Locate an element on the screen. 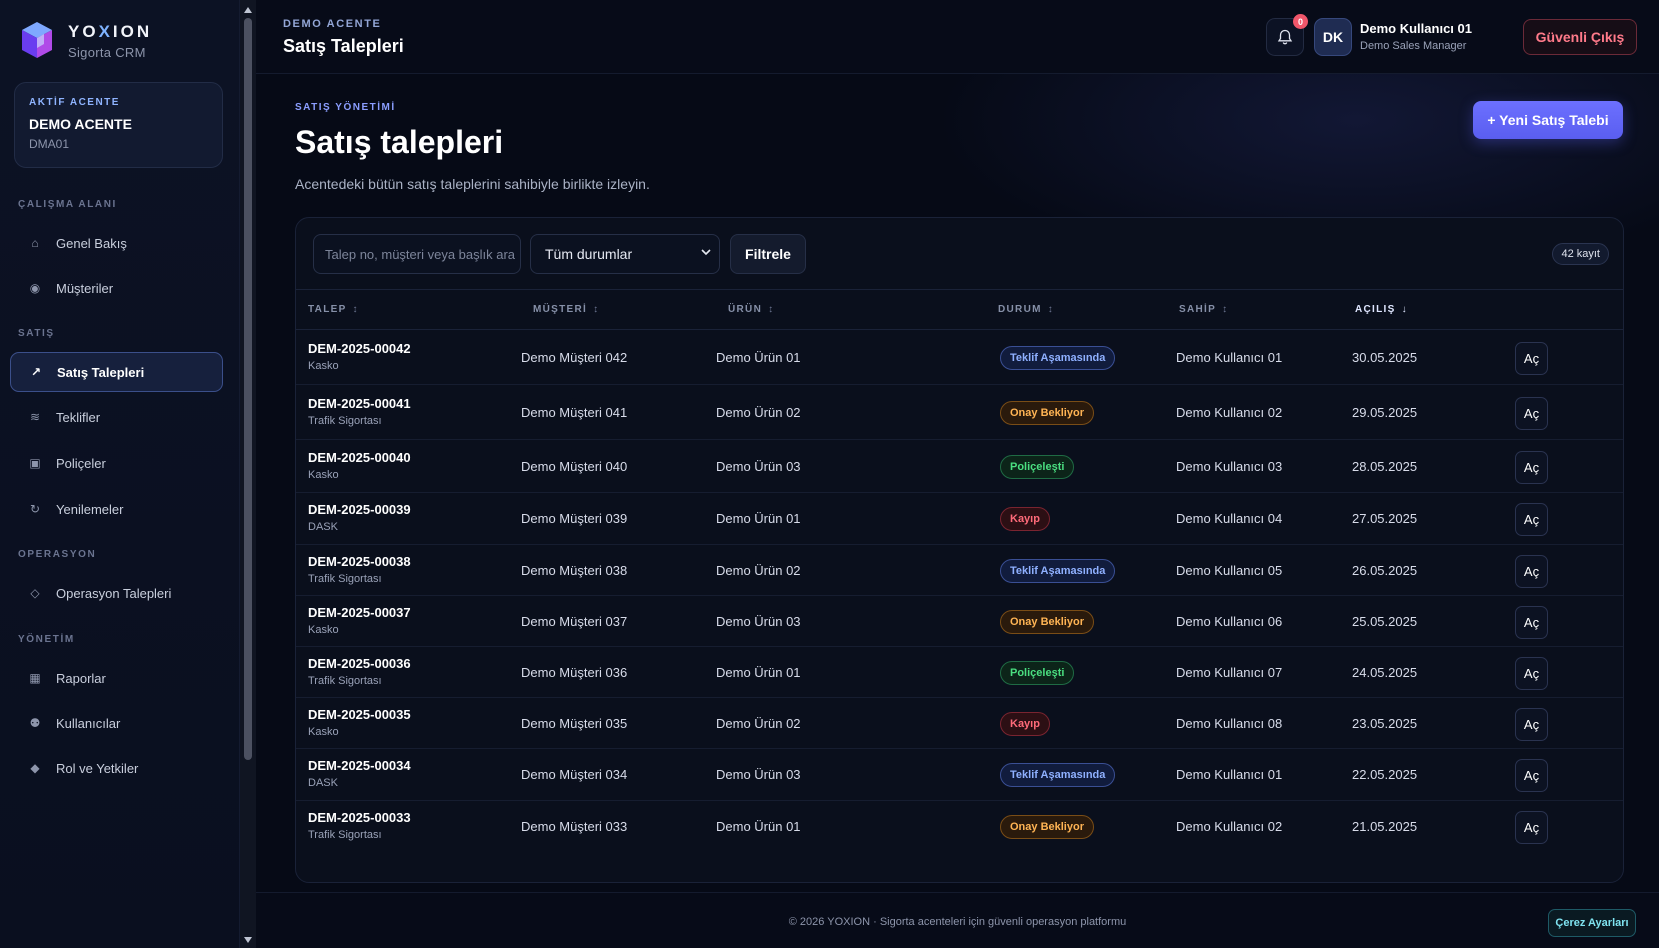  scroll-up-arrow-icon is located at coordinates (248, 10).